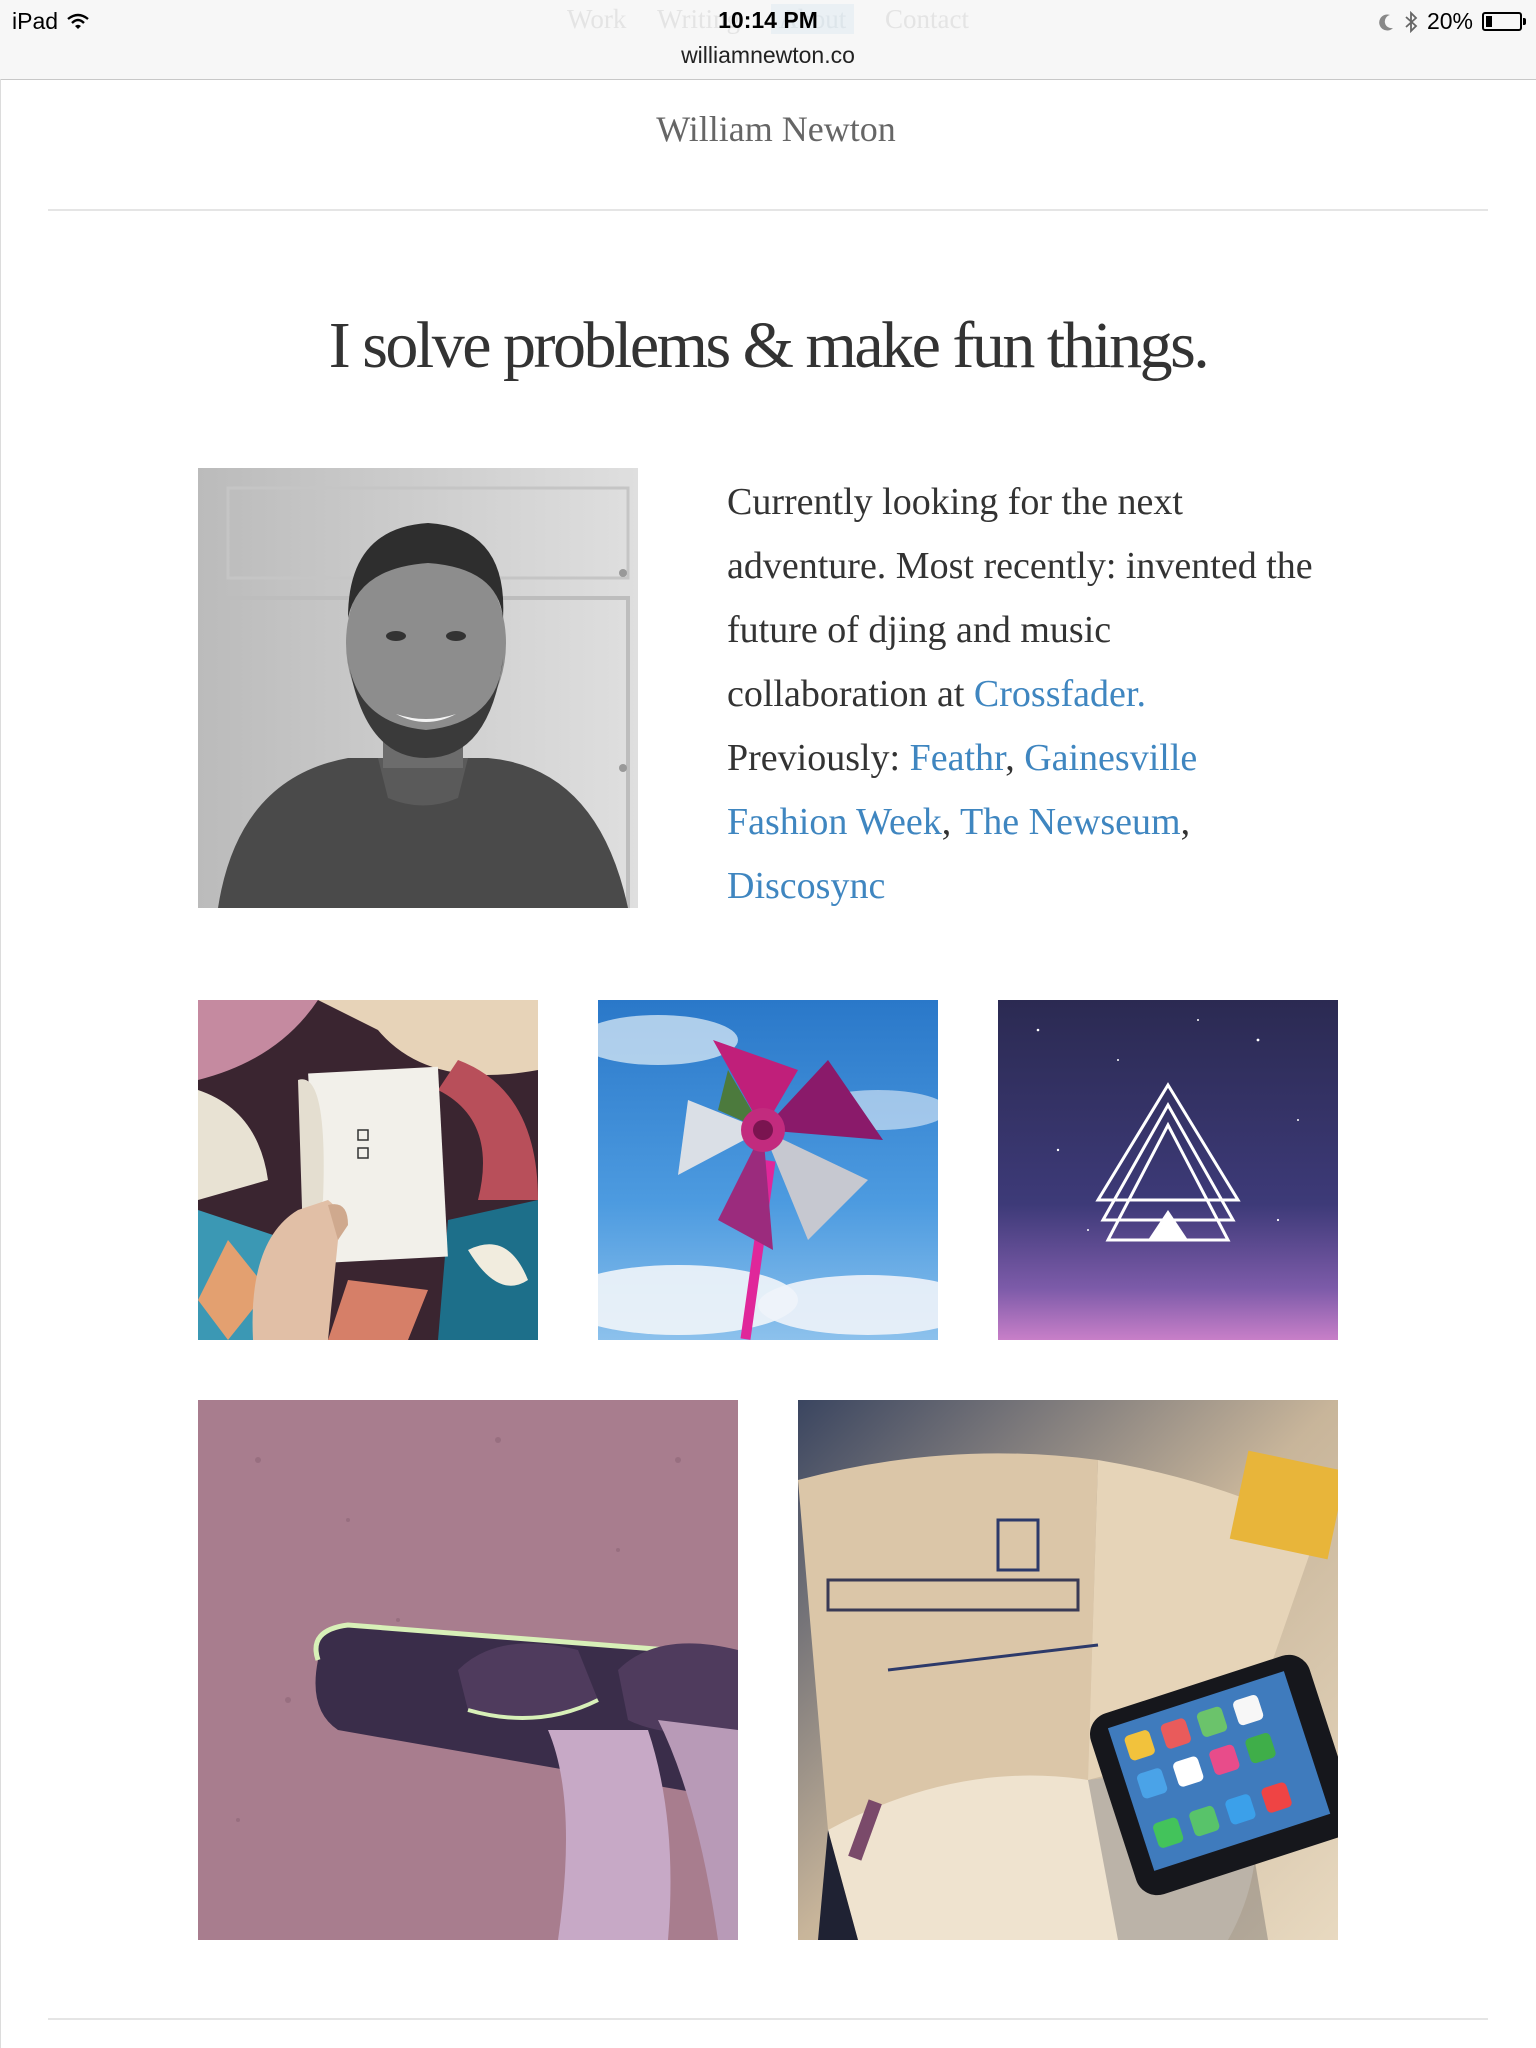 The height and width of the screenshot is (2048, 1536). What do you see at coordinates (1168, 1170) in the screenshot?
I see `photo-triangle-logo` at bounding box center [1168, 1170].